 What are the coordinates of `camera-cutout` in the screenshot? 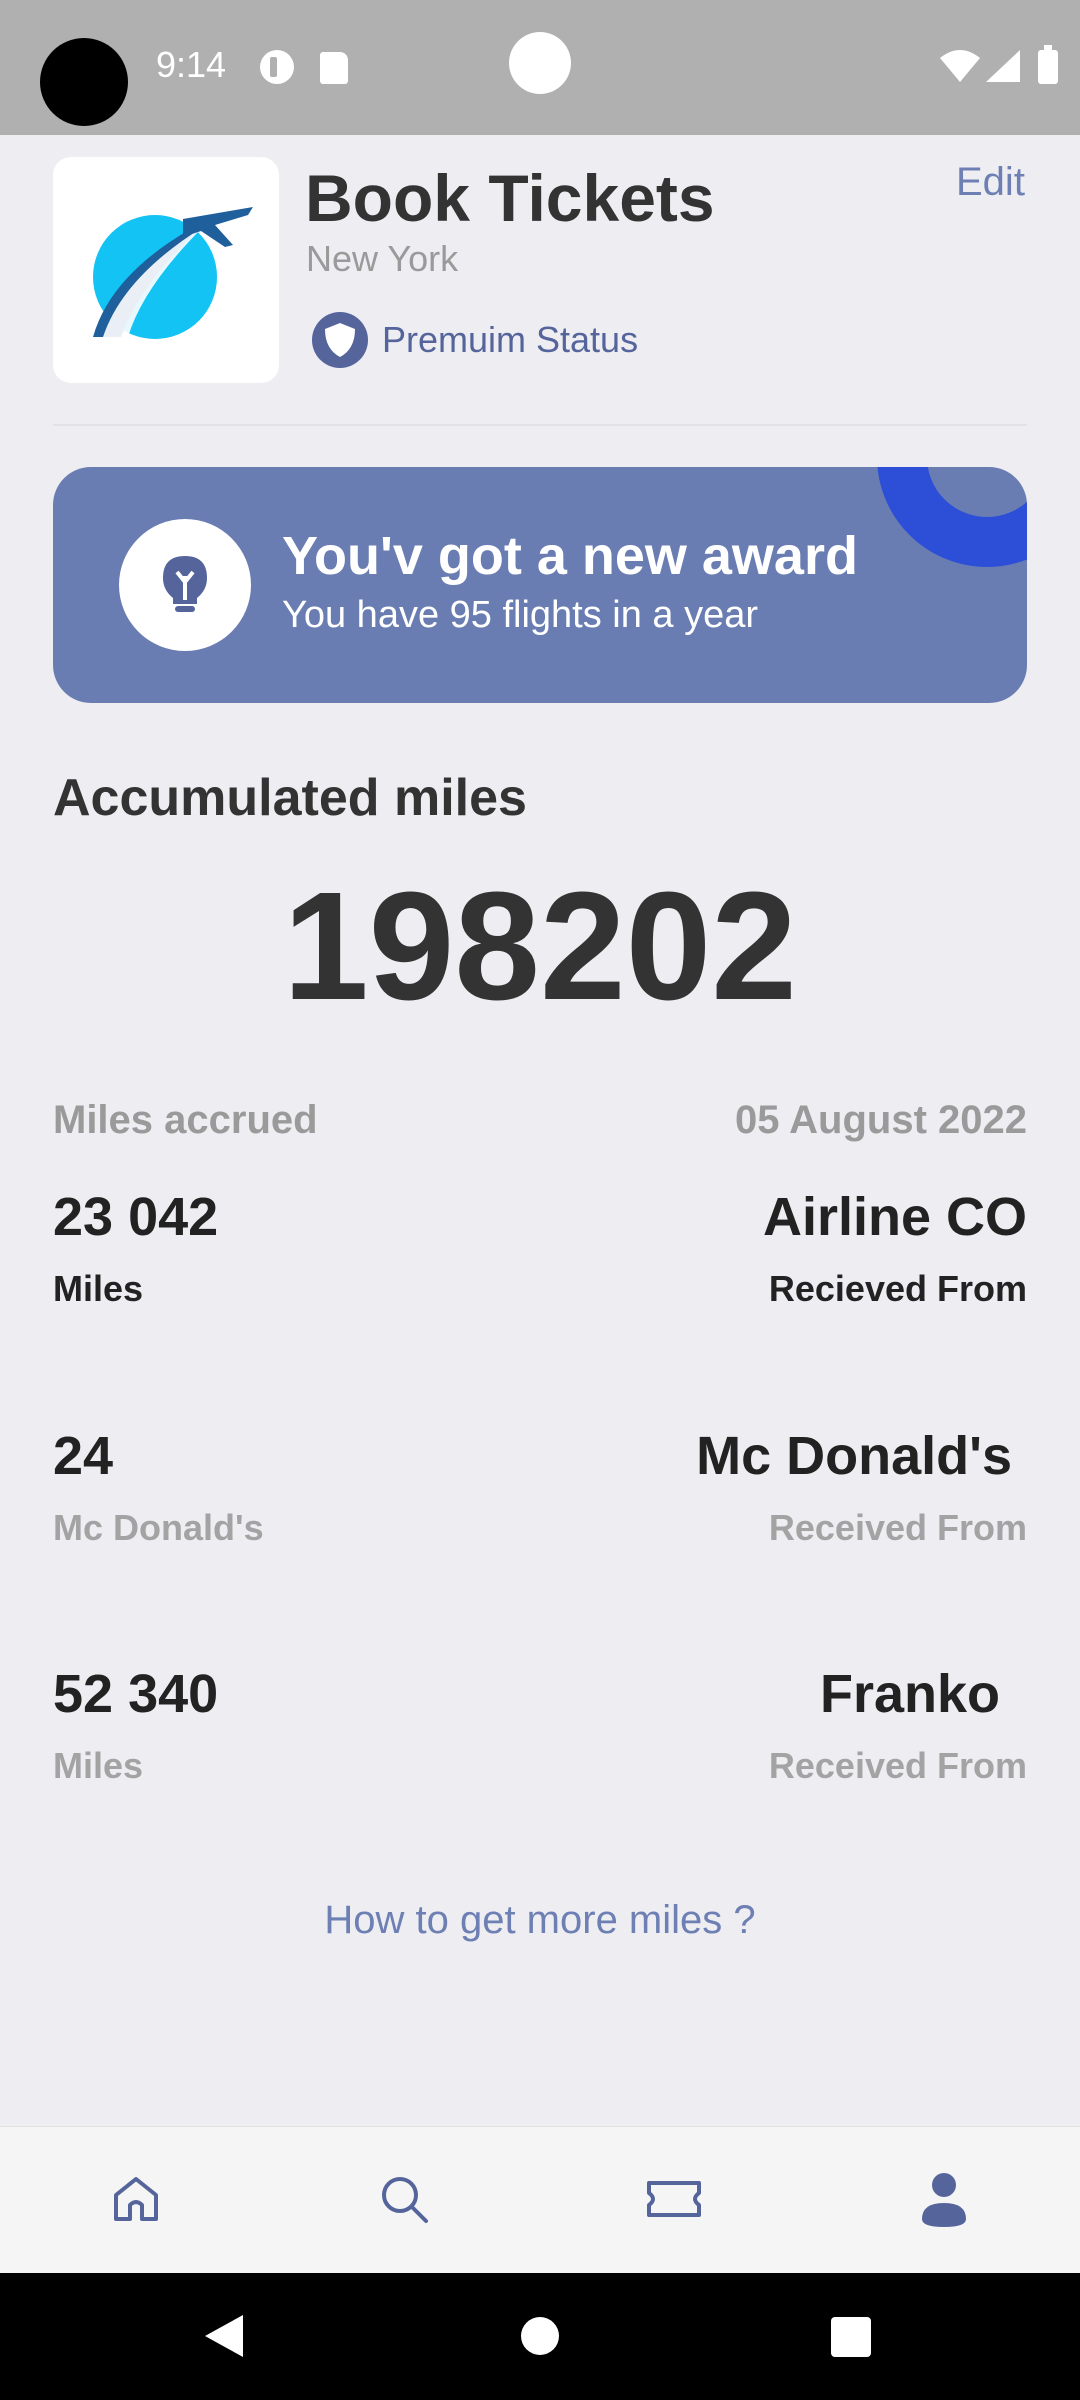 It's located at (84, 82).